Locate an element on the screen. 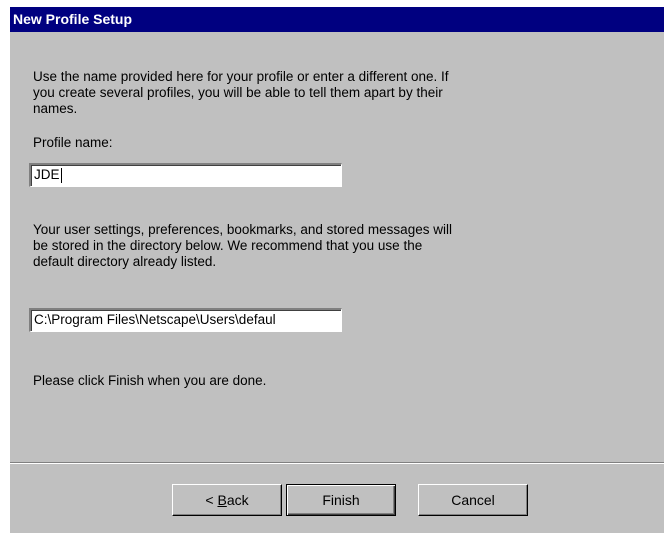 The height and width of the screenshot is (533, 670). back-button: < Back is located at coordinates (227, 500).